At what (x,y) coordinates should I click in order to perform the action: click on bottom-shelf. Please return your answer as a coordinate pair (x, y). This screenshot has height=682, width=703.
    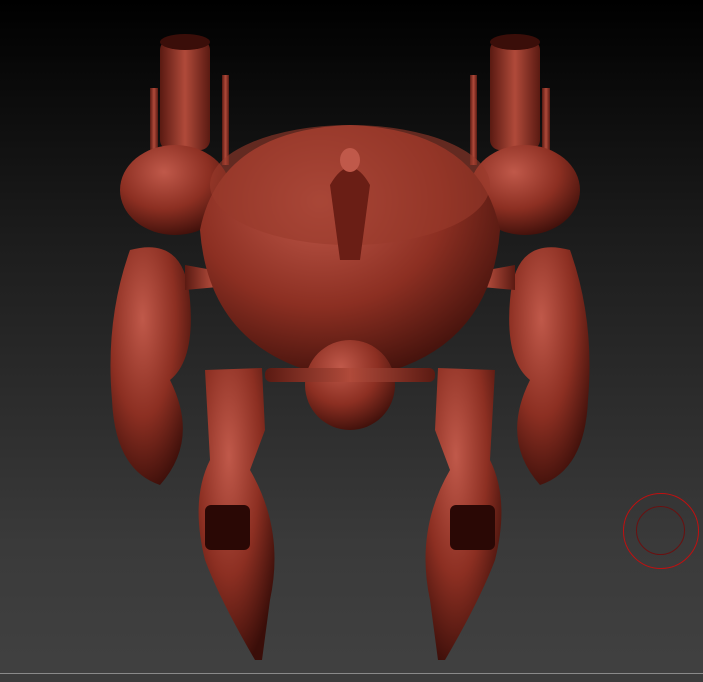
    Looking at the image, I should click on (351, 678).